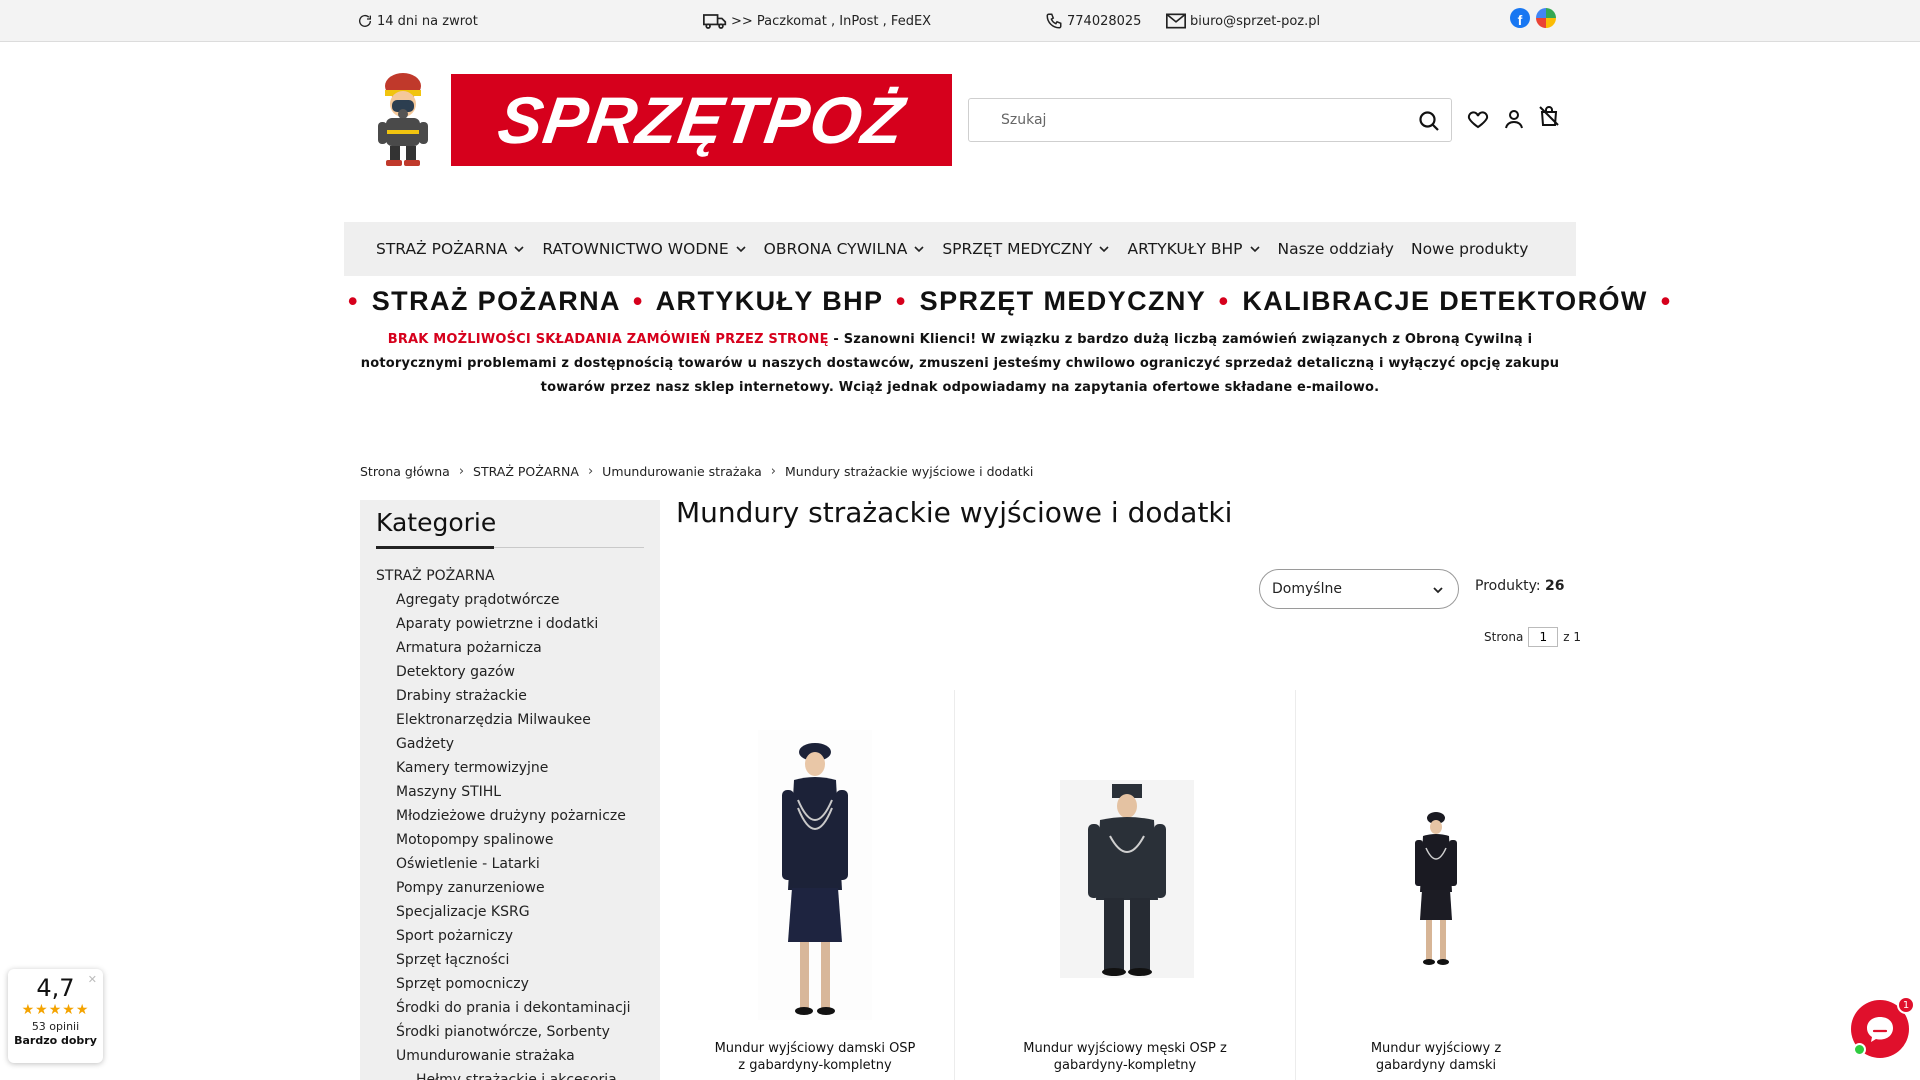 The width and height of the screenshot is (1920, 1080). What do you see at coordinates (1859, 1049) in the screenshot?
I see `online-status-dot` at bounding box center [1859, 1049].